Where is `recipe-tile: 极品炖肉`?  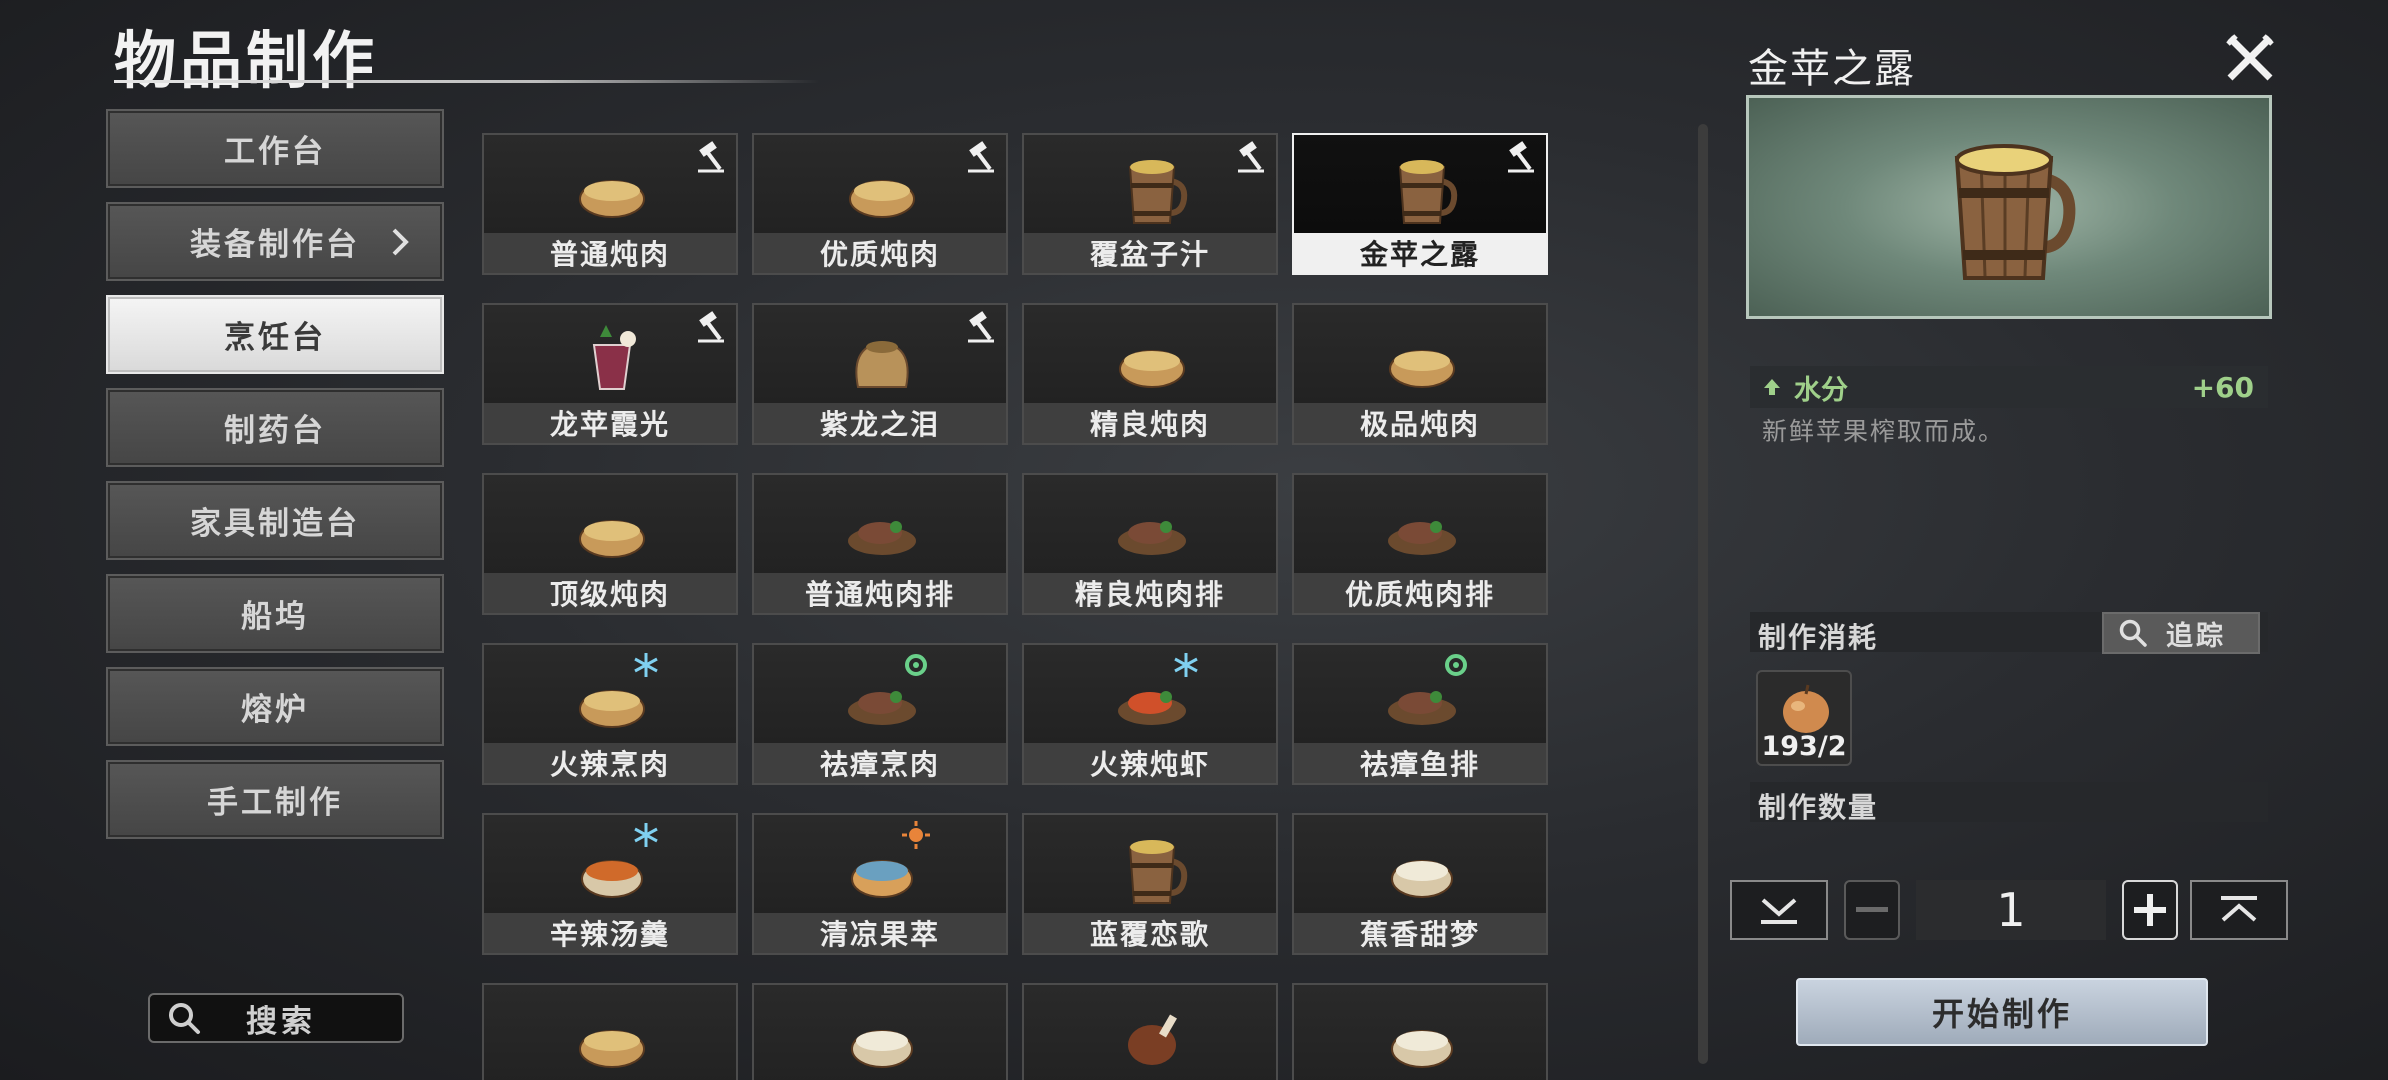 recipe-tile: 极品炖肉 is located at coordinates (1420, 374).